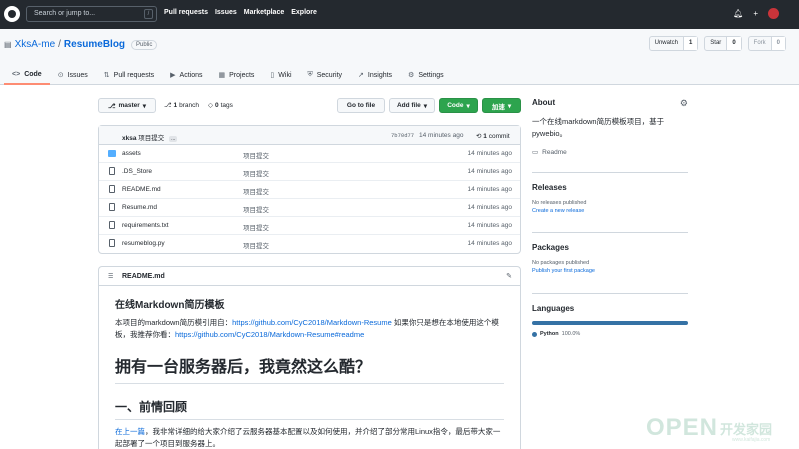  I want to click on tab-projects: ▦ Projects, so click(237, 75).